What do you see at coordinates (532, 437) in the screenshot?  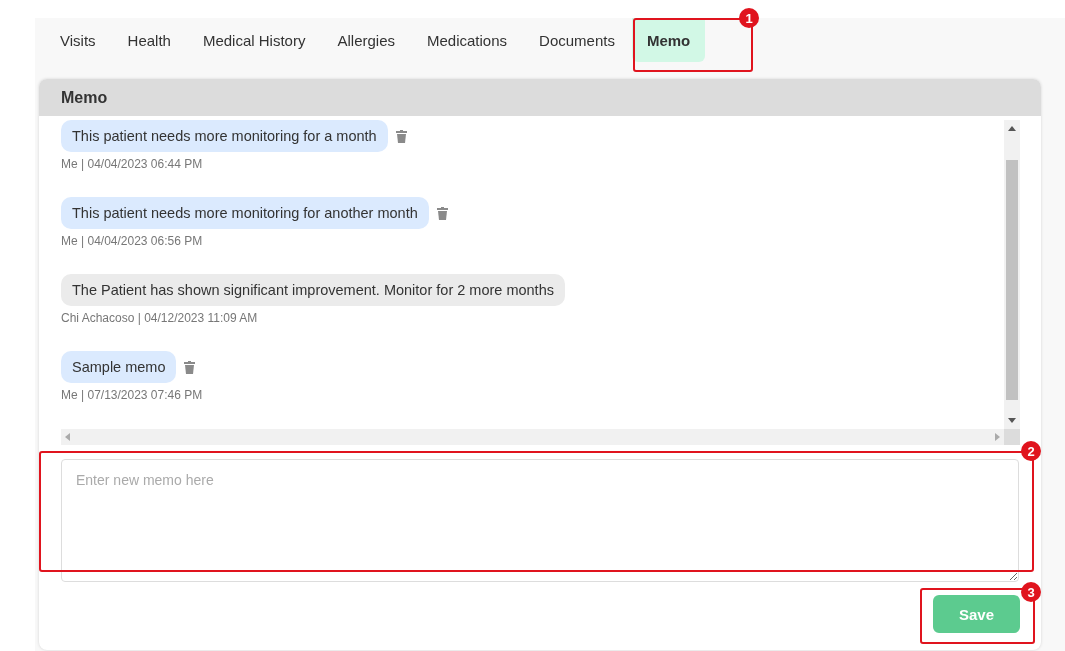 I see `horizontal-scrollbar` at bounding box center [532, 437].